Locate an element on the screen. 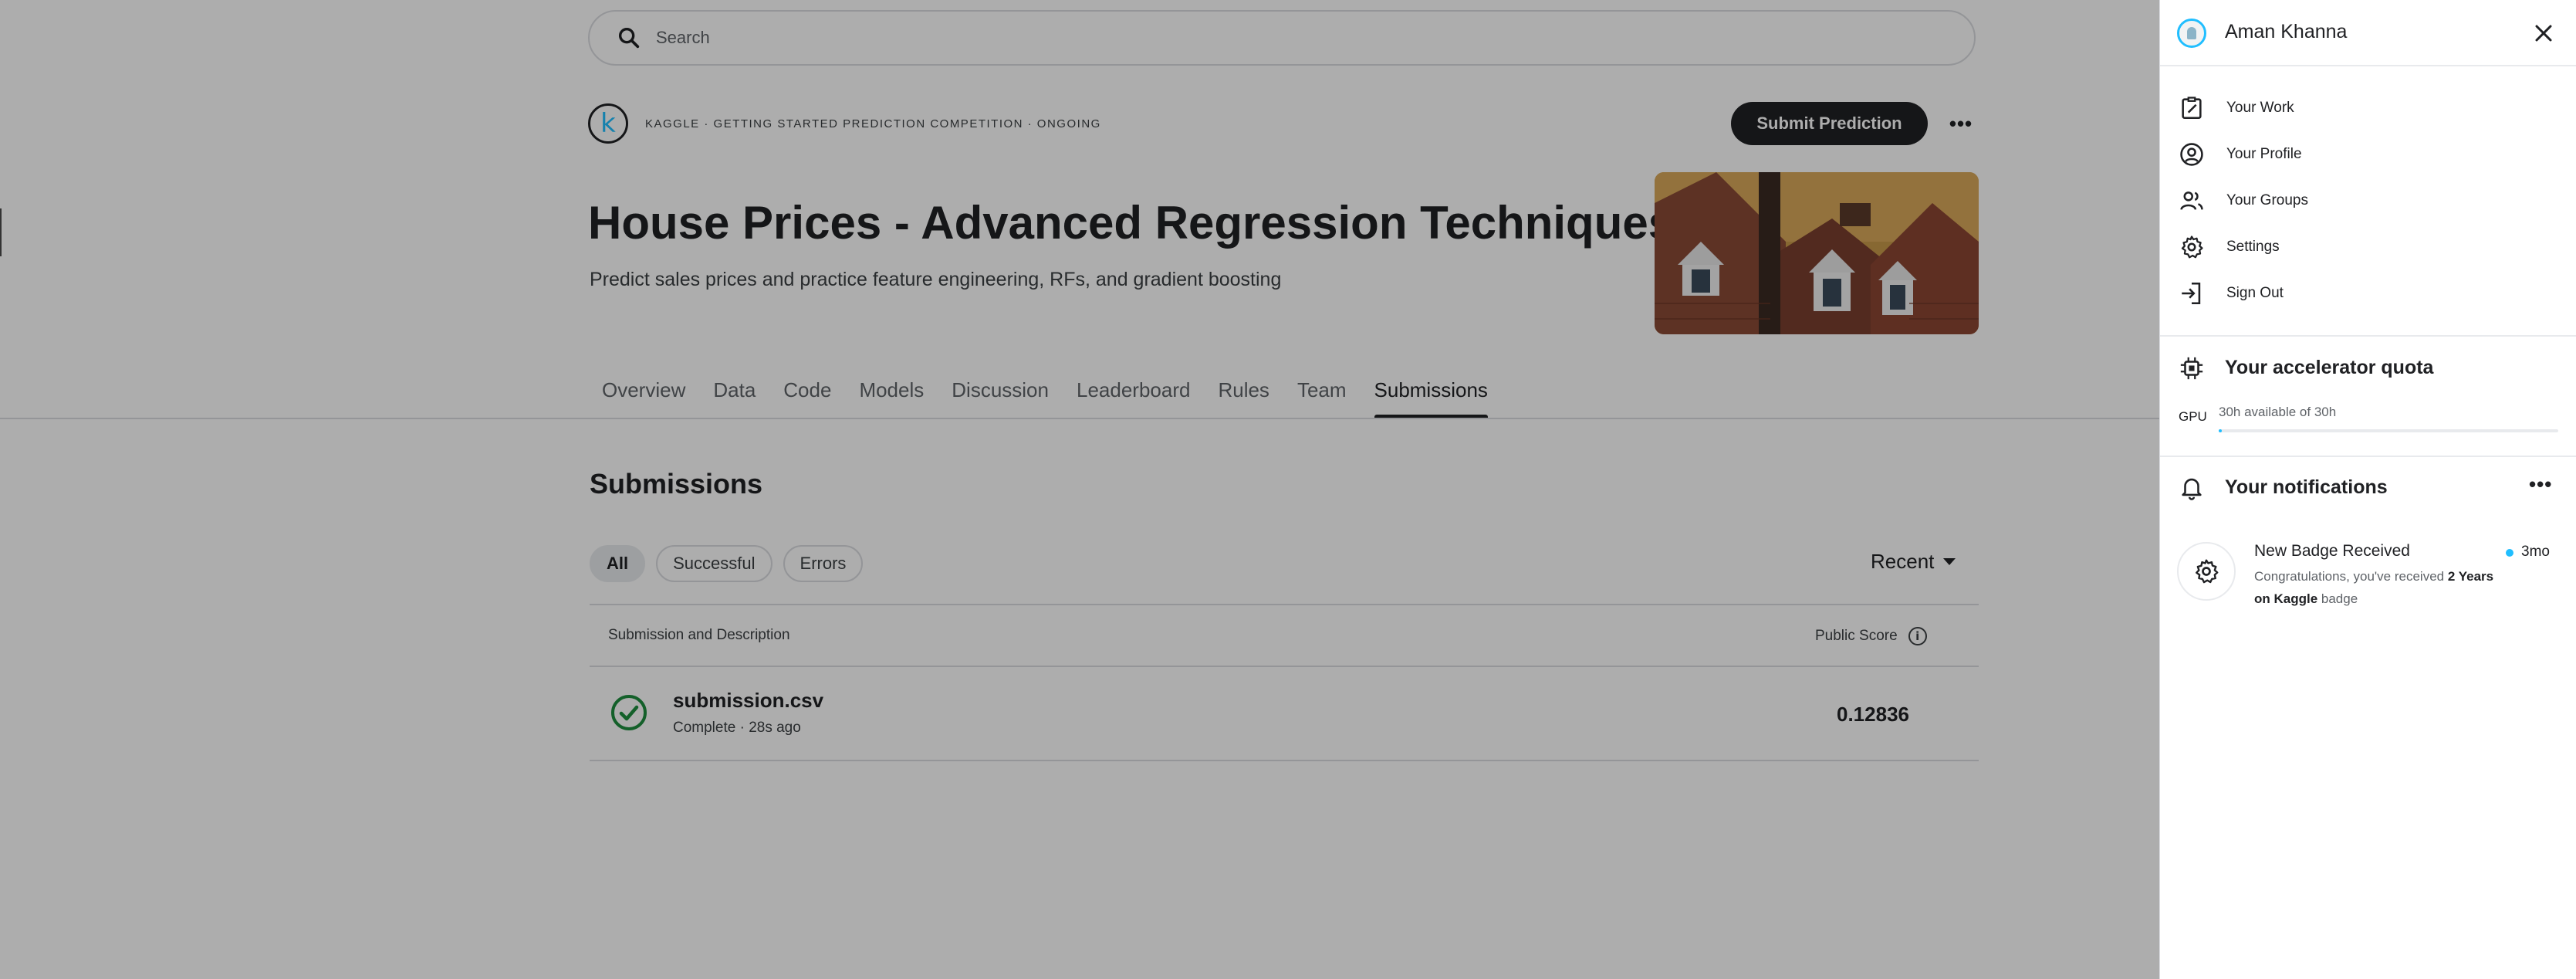  notification-title: New Badge Received is located at coordinates (2332, 551).